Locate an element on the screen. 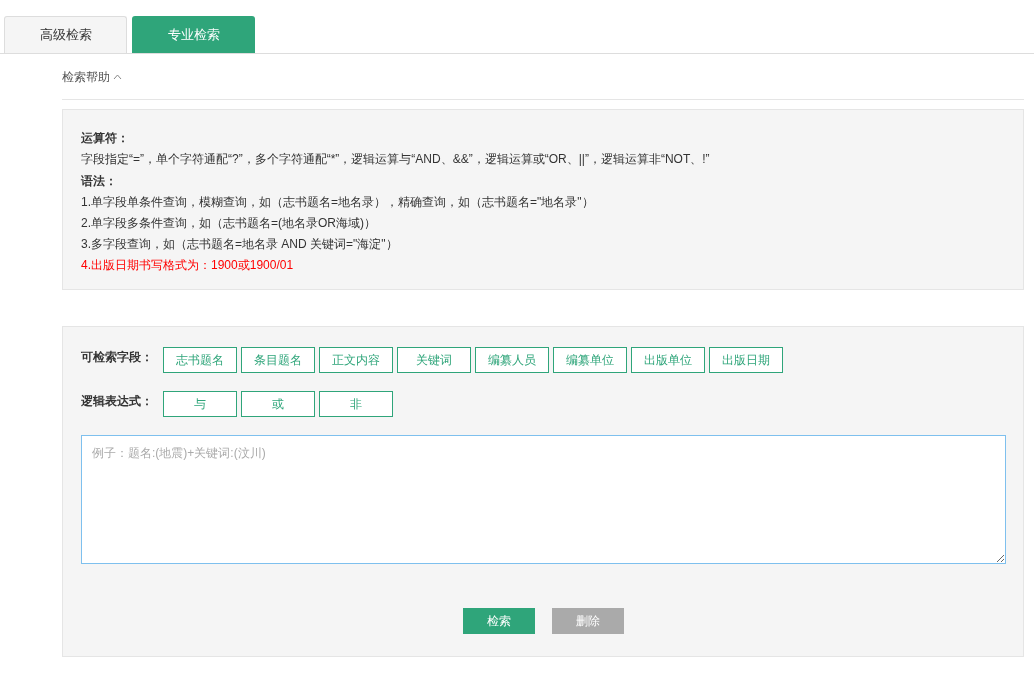 This screenshot has height=674, width=1034. help-text: 4.出版日期书写格式为：1900或1900/01 is located at coordinates (188, 265).